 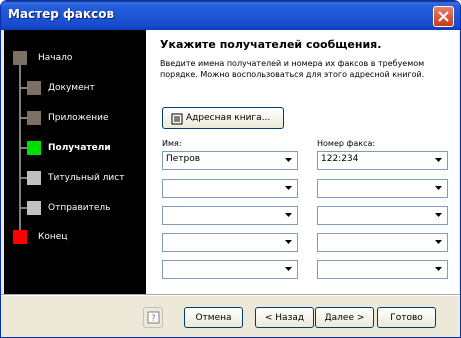 I want to click on close-icon, so click(x=443, y=16).